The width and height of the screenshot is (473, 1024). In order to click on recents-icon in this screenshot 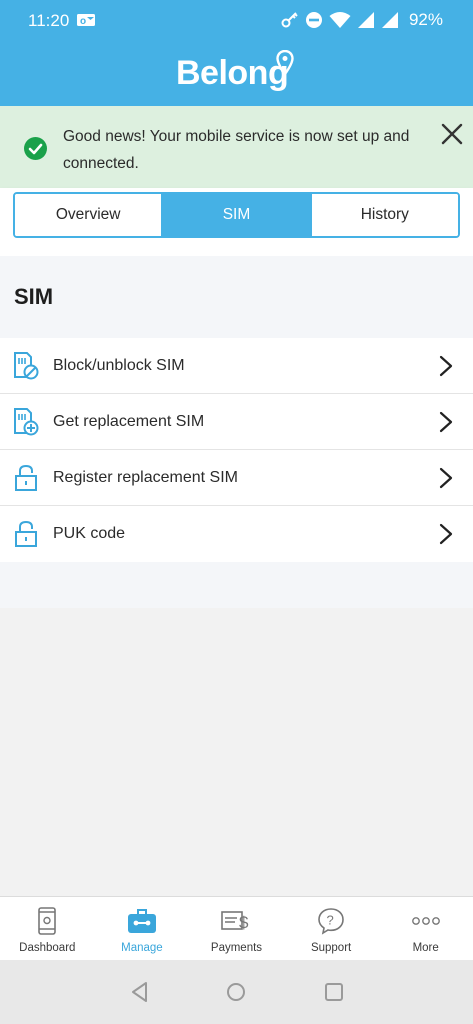, I will do `click(334, 992)`.